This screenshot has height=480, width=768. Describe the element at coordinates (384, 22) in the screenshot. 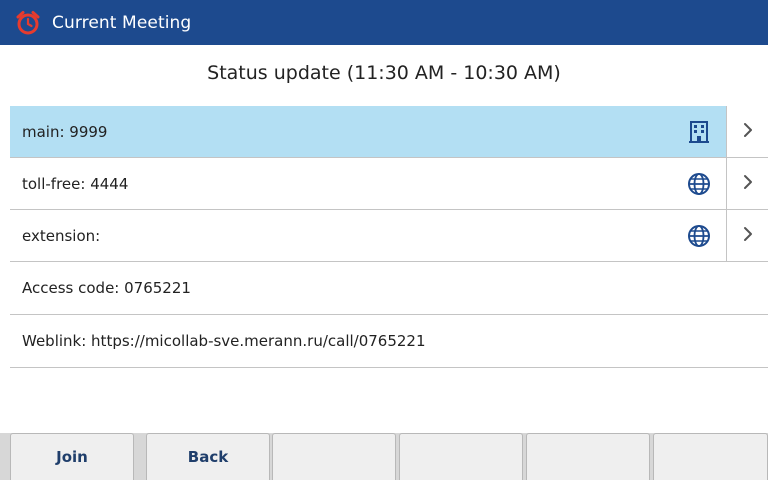

I see `title-bar: Current Meeting` at that location.